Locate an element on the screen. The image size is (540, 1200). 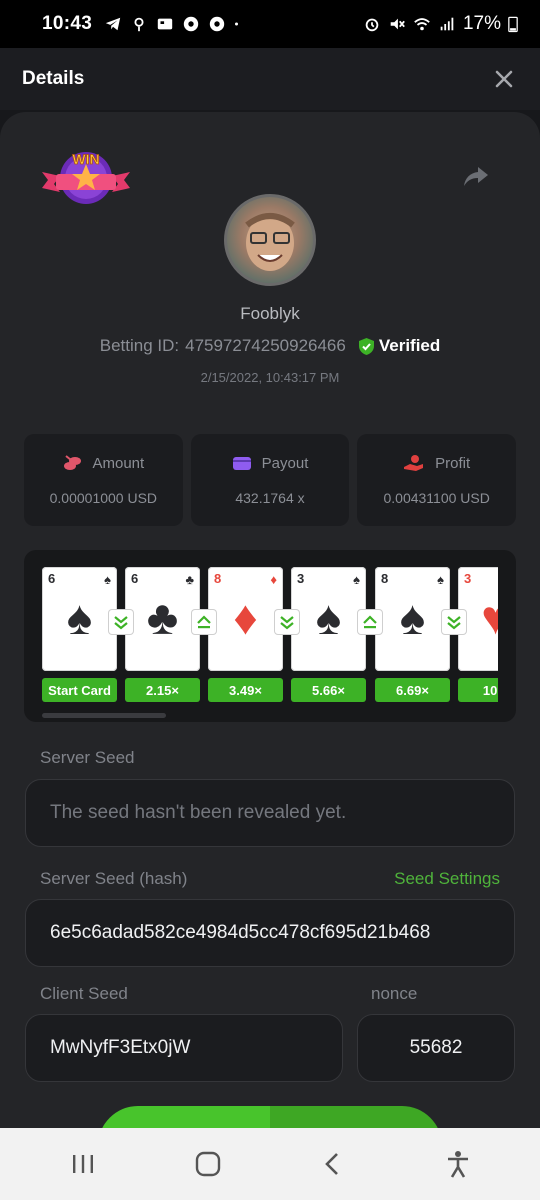
username: Fooblyk is located at coordinates (270, 313).